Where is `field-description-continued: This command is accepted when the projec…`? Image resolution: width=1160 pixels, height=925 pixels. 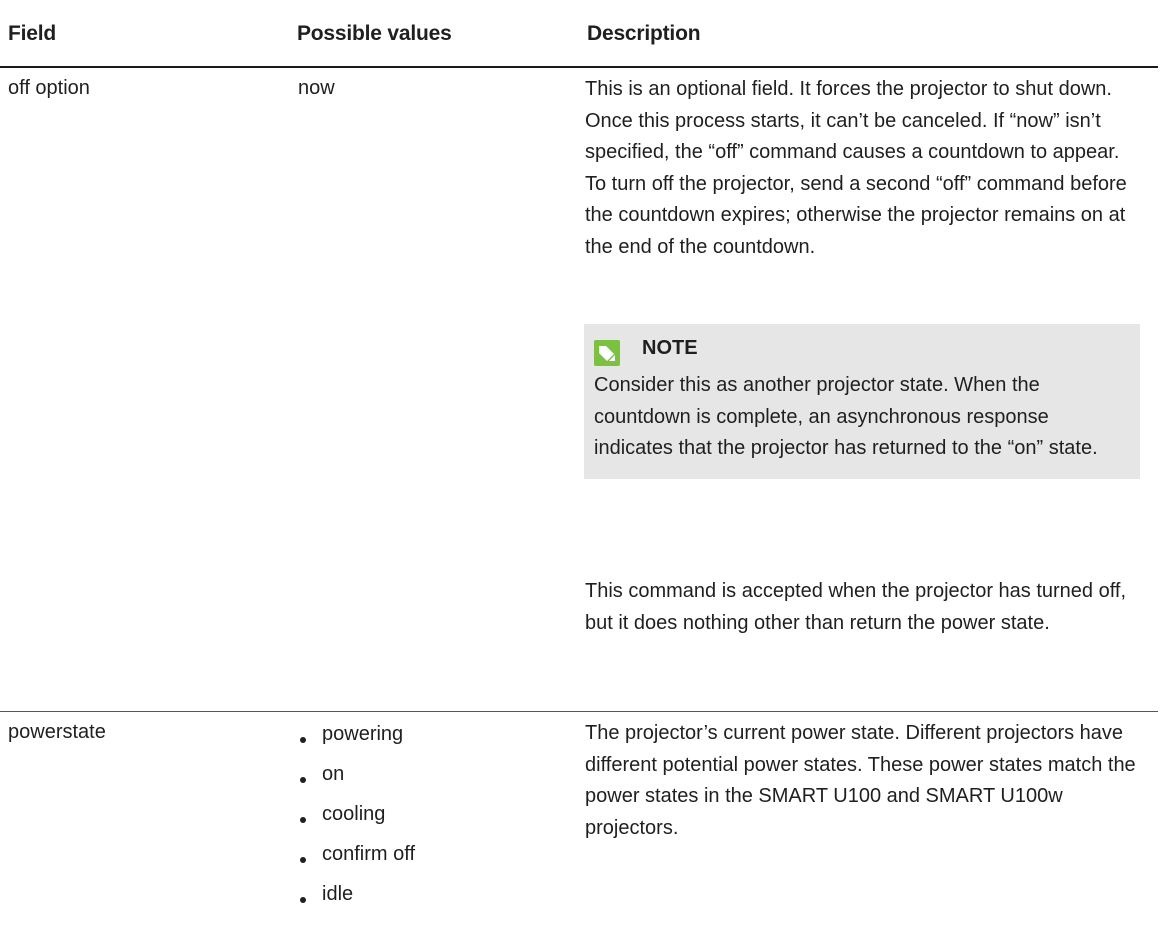
field-description-continued: This command is accepted when the projec… is located at coordinates (856, 607).